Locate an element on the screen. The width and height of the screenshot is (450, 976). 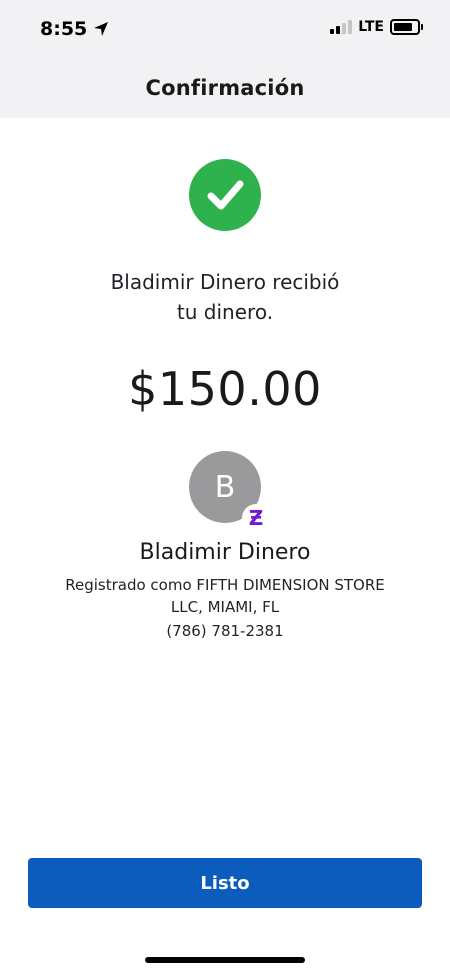
location-arrow-icon is located at coordinates (101, 29).